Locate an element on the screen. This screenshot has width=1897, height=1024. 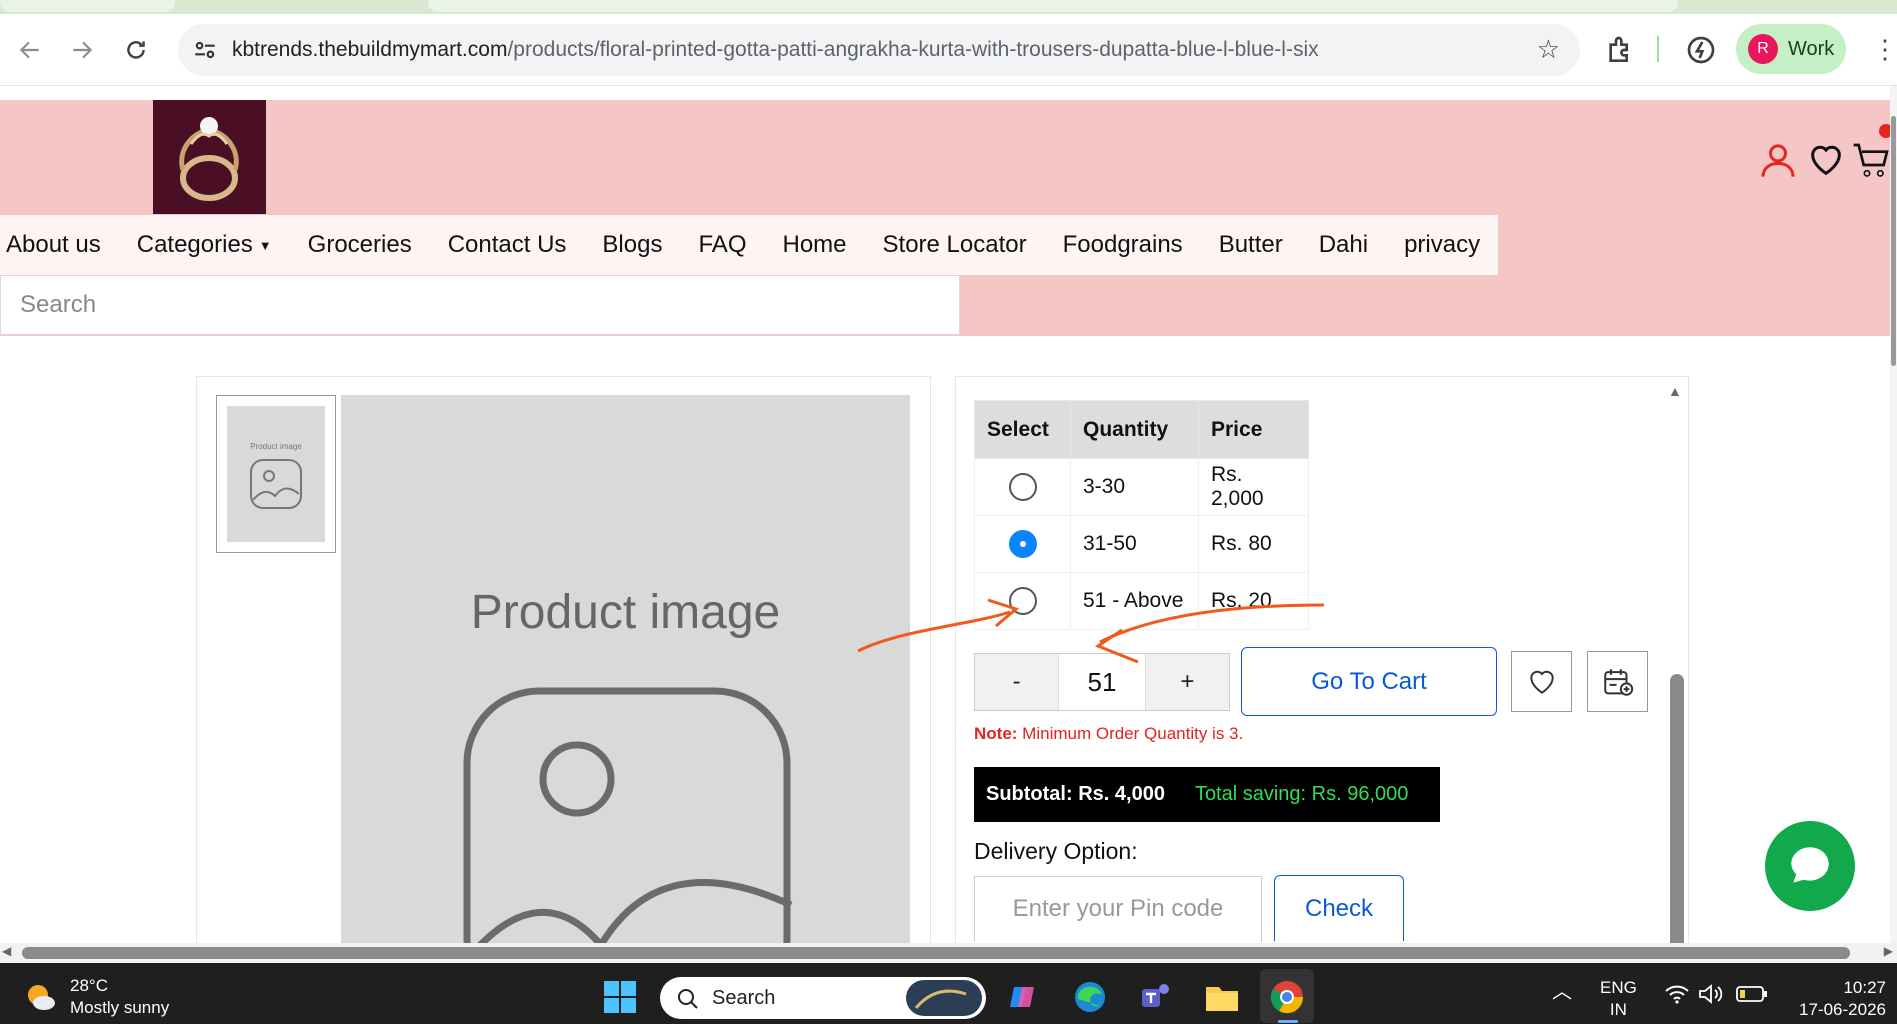
scroll-up-arrow-icon: ▲ is located at coordinates (1675, 391).